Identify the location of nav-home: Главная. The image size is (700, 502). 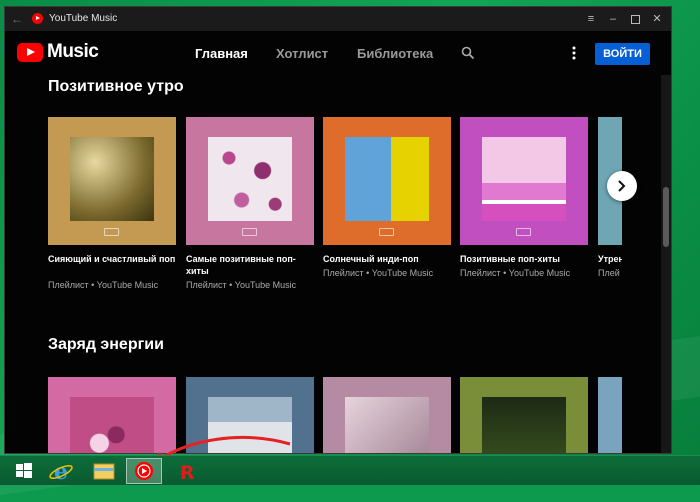
(221, 54).